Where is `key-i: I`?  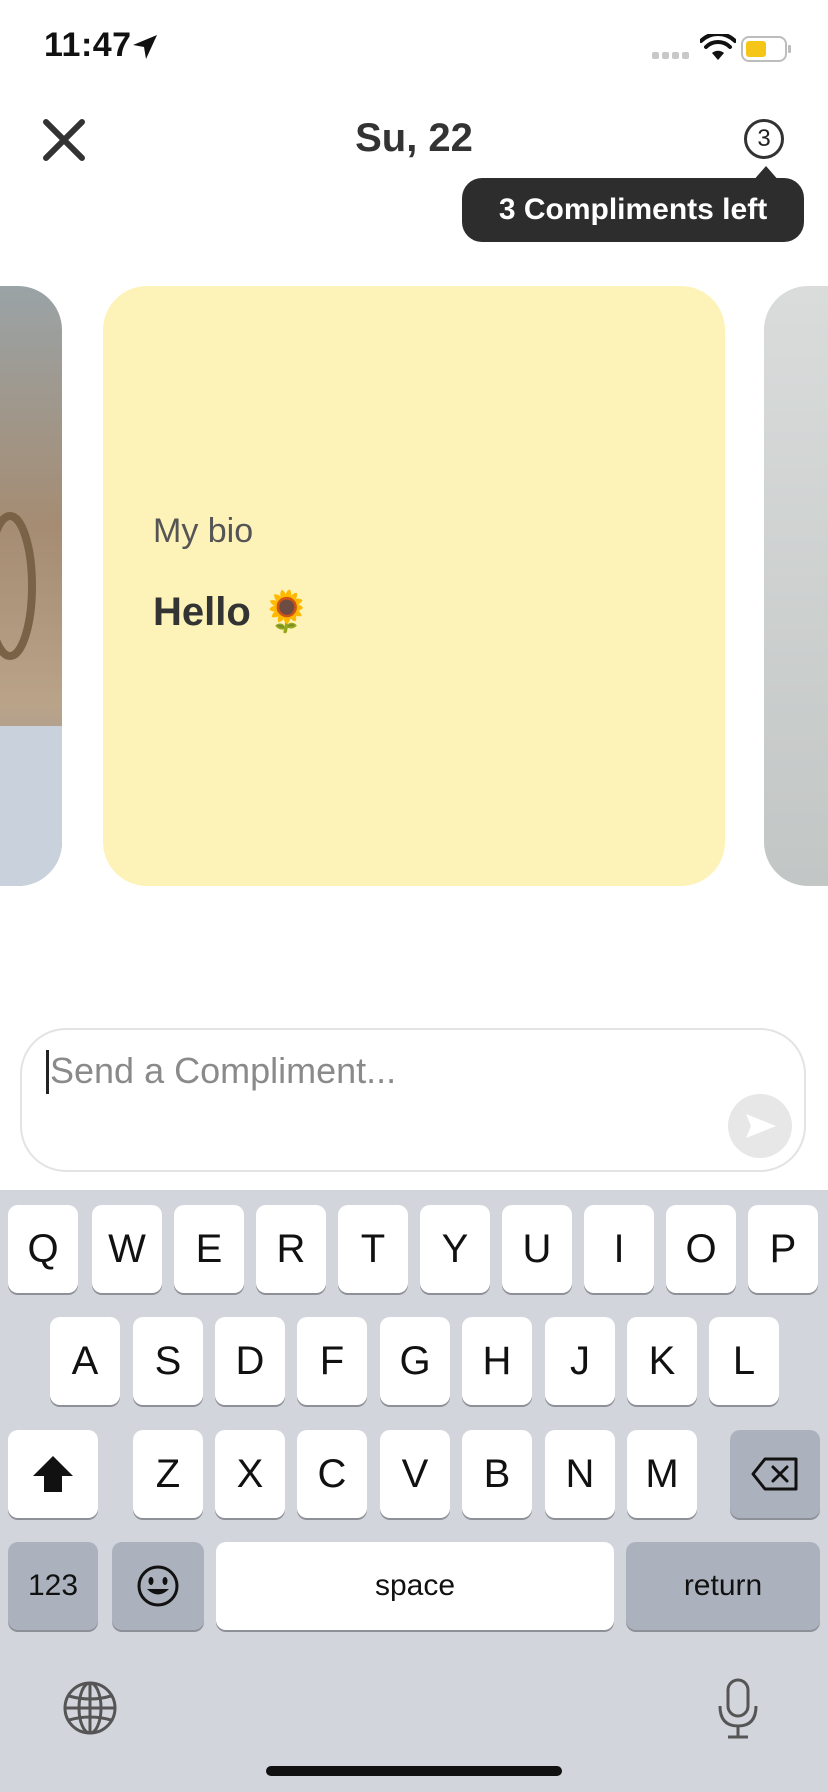
key-i: I is located at coordinates (619, 1249).